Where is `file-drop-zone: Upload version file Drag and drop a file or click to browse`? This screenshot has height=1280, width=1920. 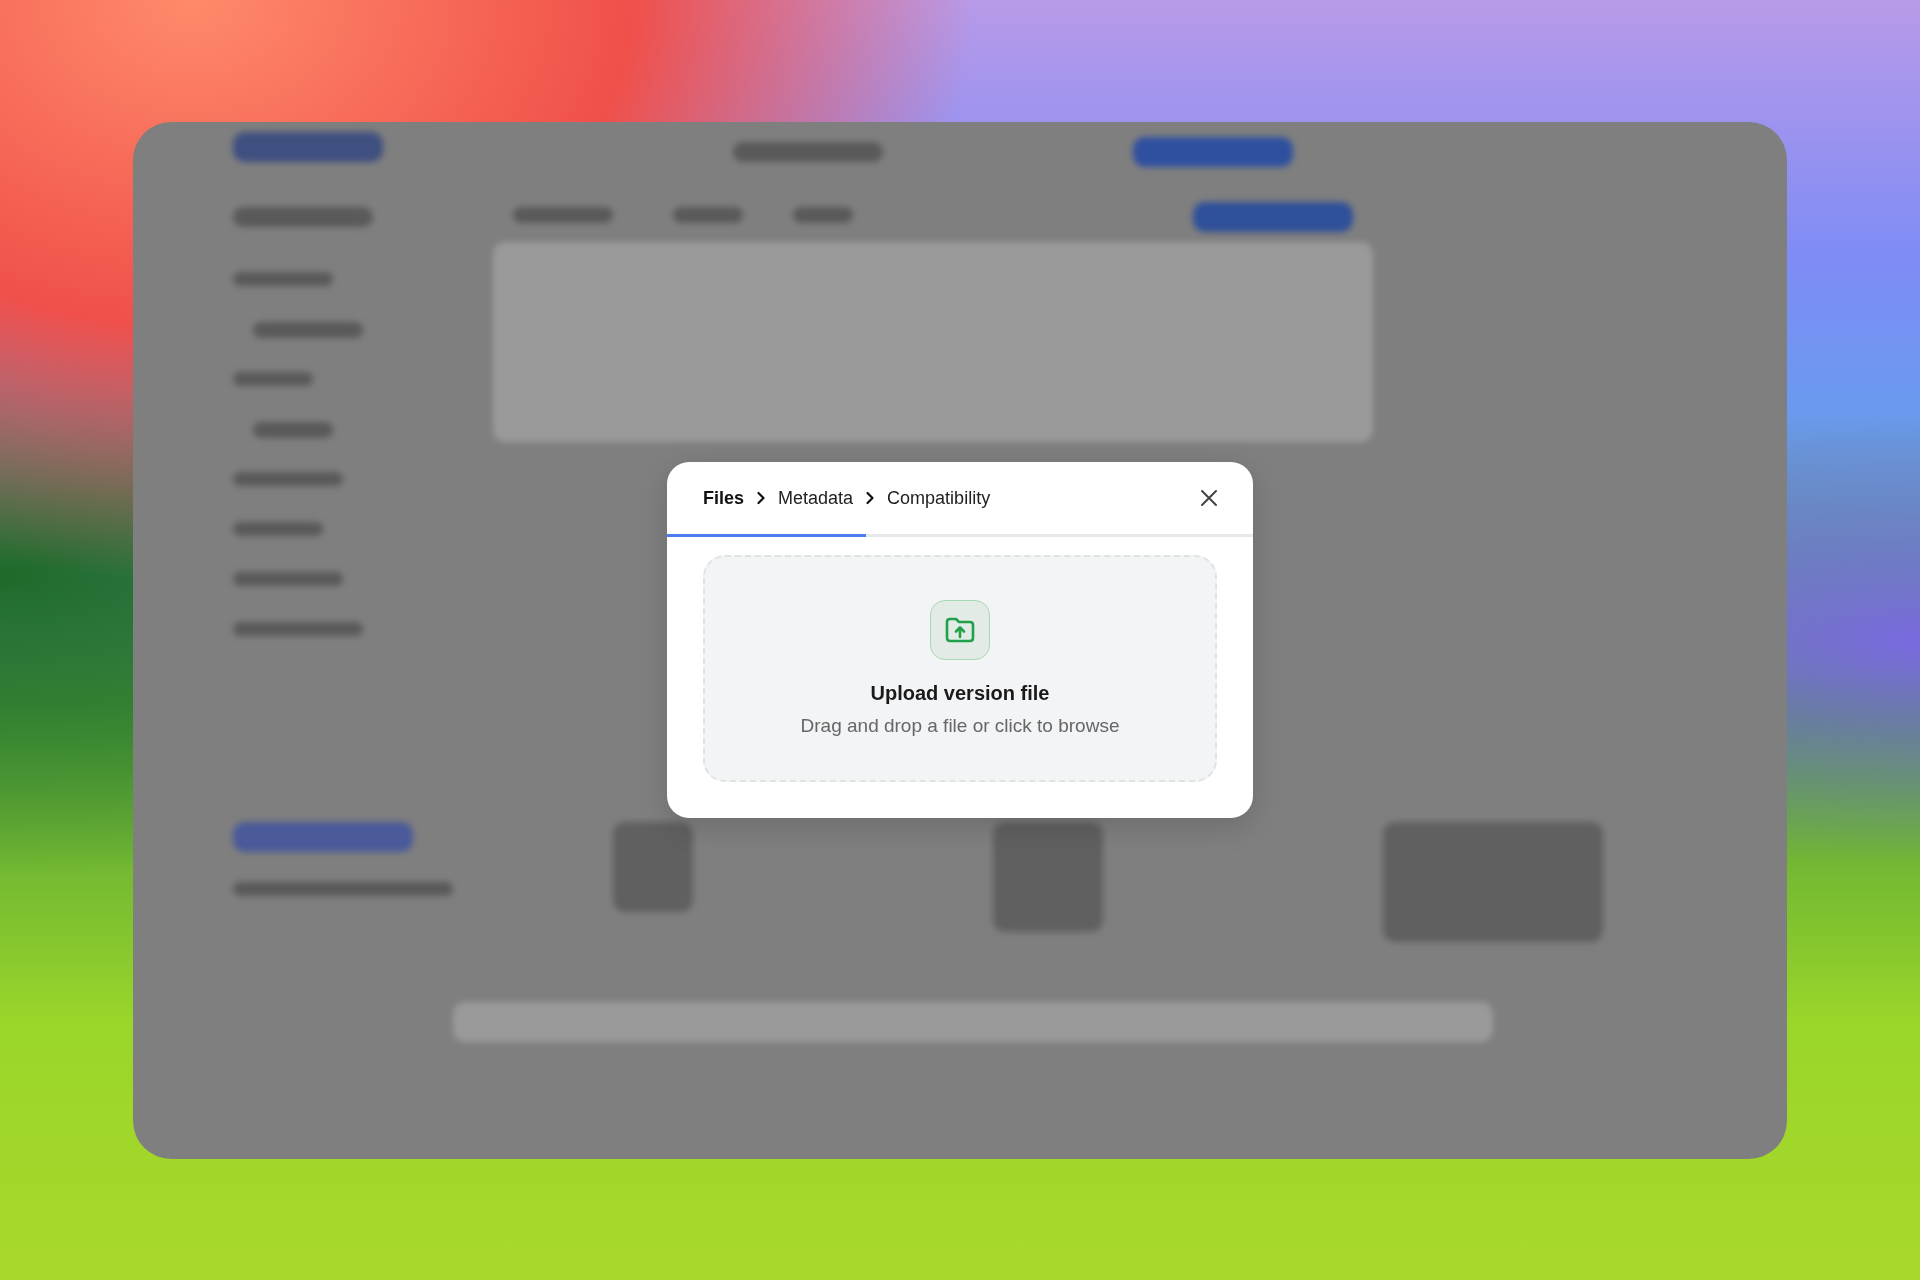
file-drop-zone: Upload version file Drag and drop a file or click to browse is located at coordinates (960, 668).